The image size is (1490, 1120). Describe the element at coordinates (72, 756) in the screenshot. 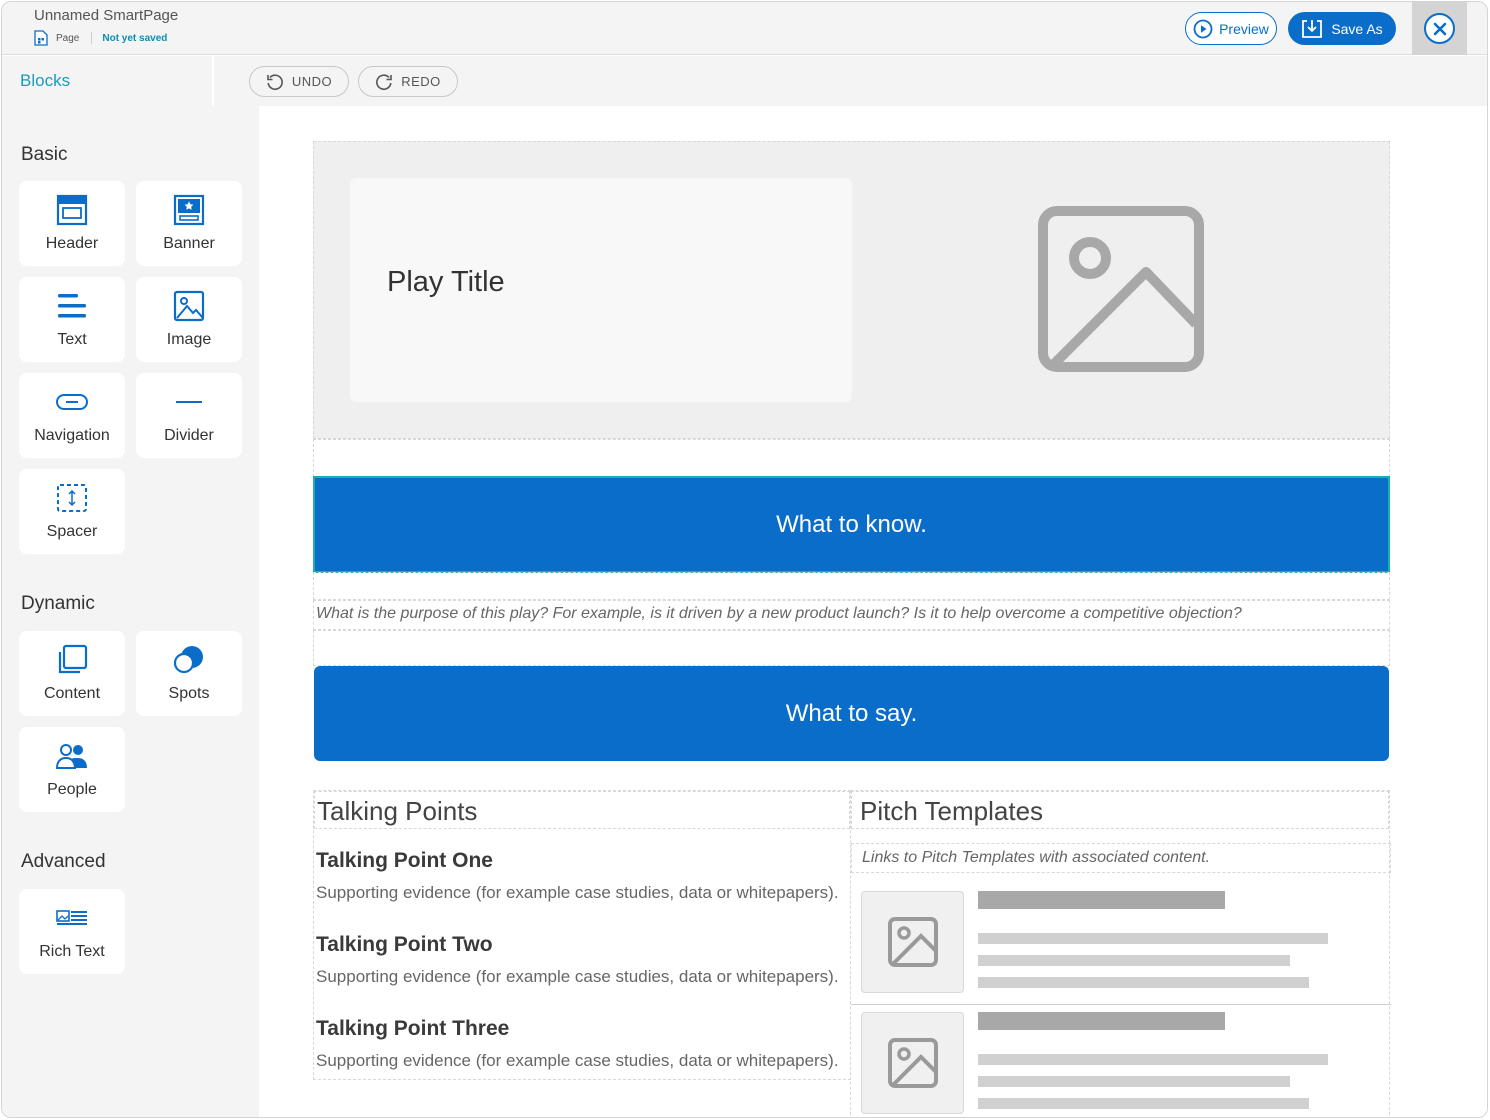

I see `people-icon` at that location.